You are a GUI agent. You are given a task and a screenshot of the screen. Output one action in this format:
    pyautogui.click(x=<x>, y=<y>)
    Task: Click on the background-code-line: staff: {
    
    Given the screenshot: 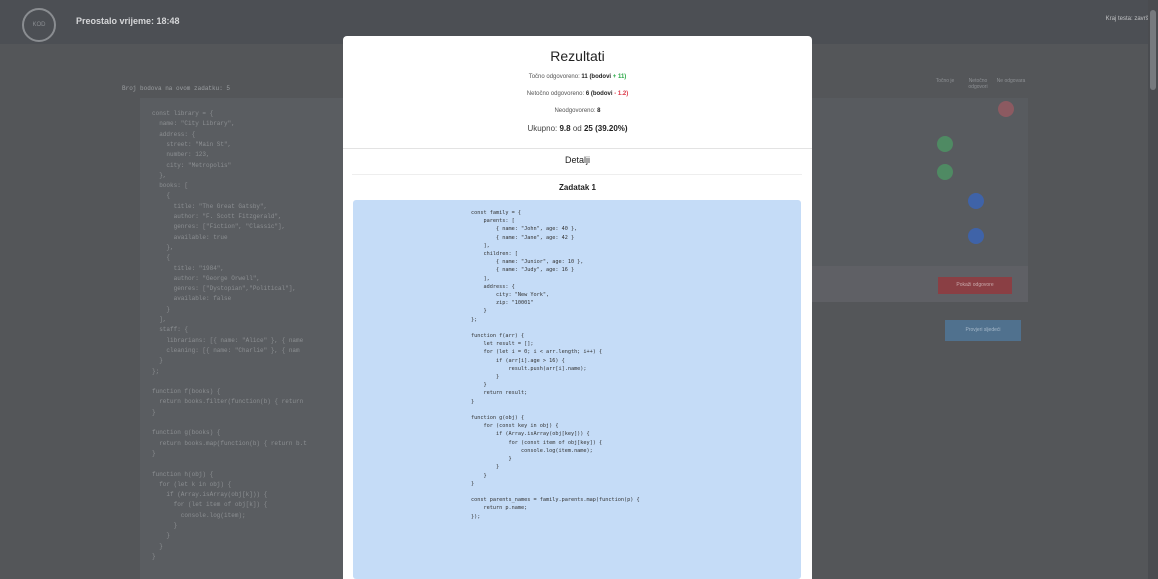 What is the action you would take?
    pyautogui.click(x=170, y=330)
    